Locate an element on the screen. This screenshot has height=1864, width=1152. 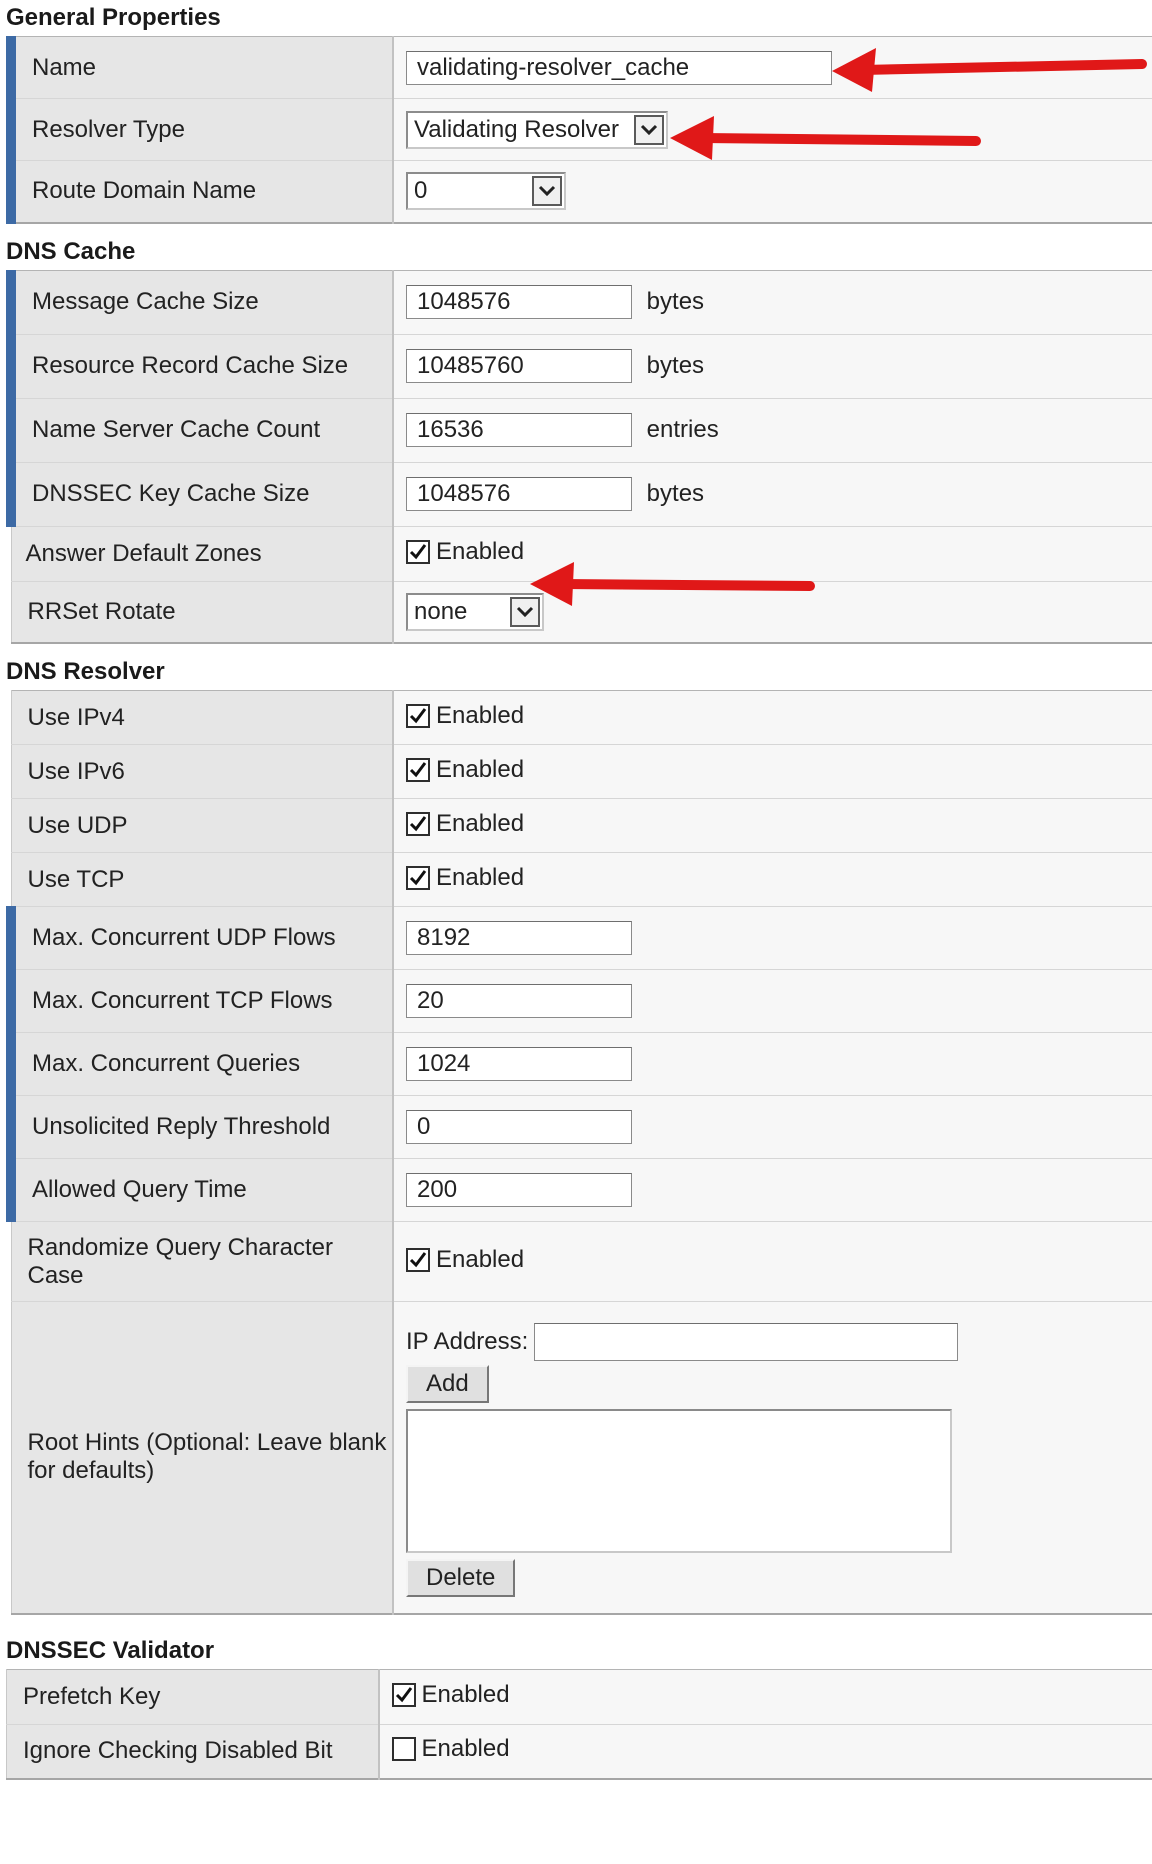
rr-cache-label: Resource Record Cache Size is located at coordinates (200, 366).